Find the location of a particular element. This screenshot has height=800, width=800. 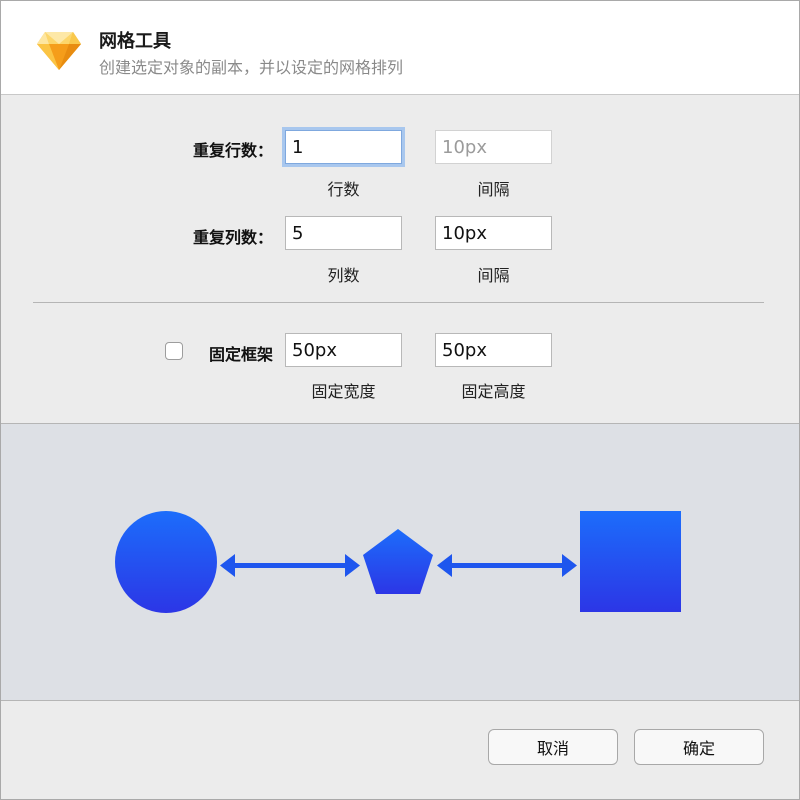

fixed-height-caption: 固定高度 is located at coordinates (493, 391).